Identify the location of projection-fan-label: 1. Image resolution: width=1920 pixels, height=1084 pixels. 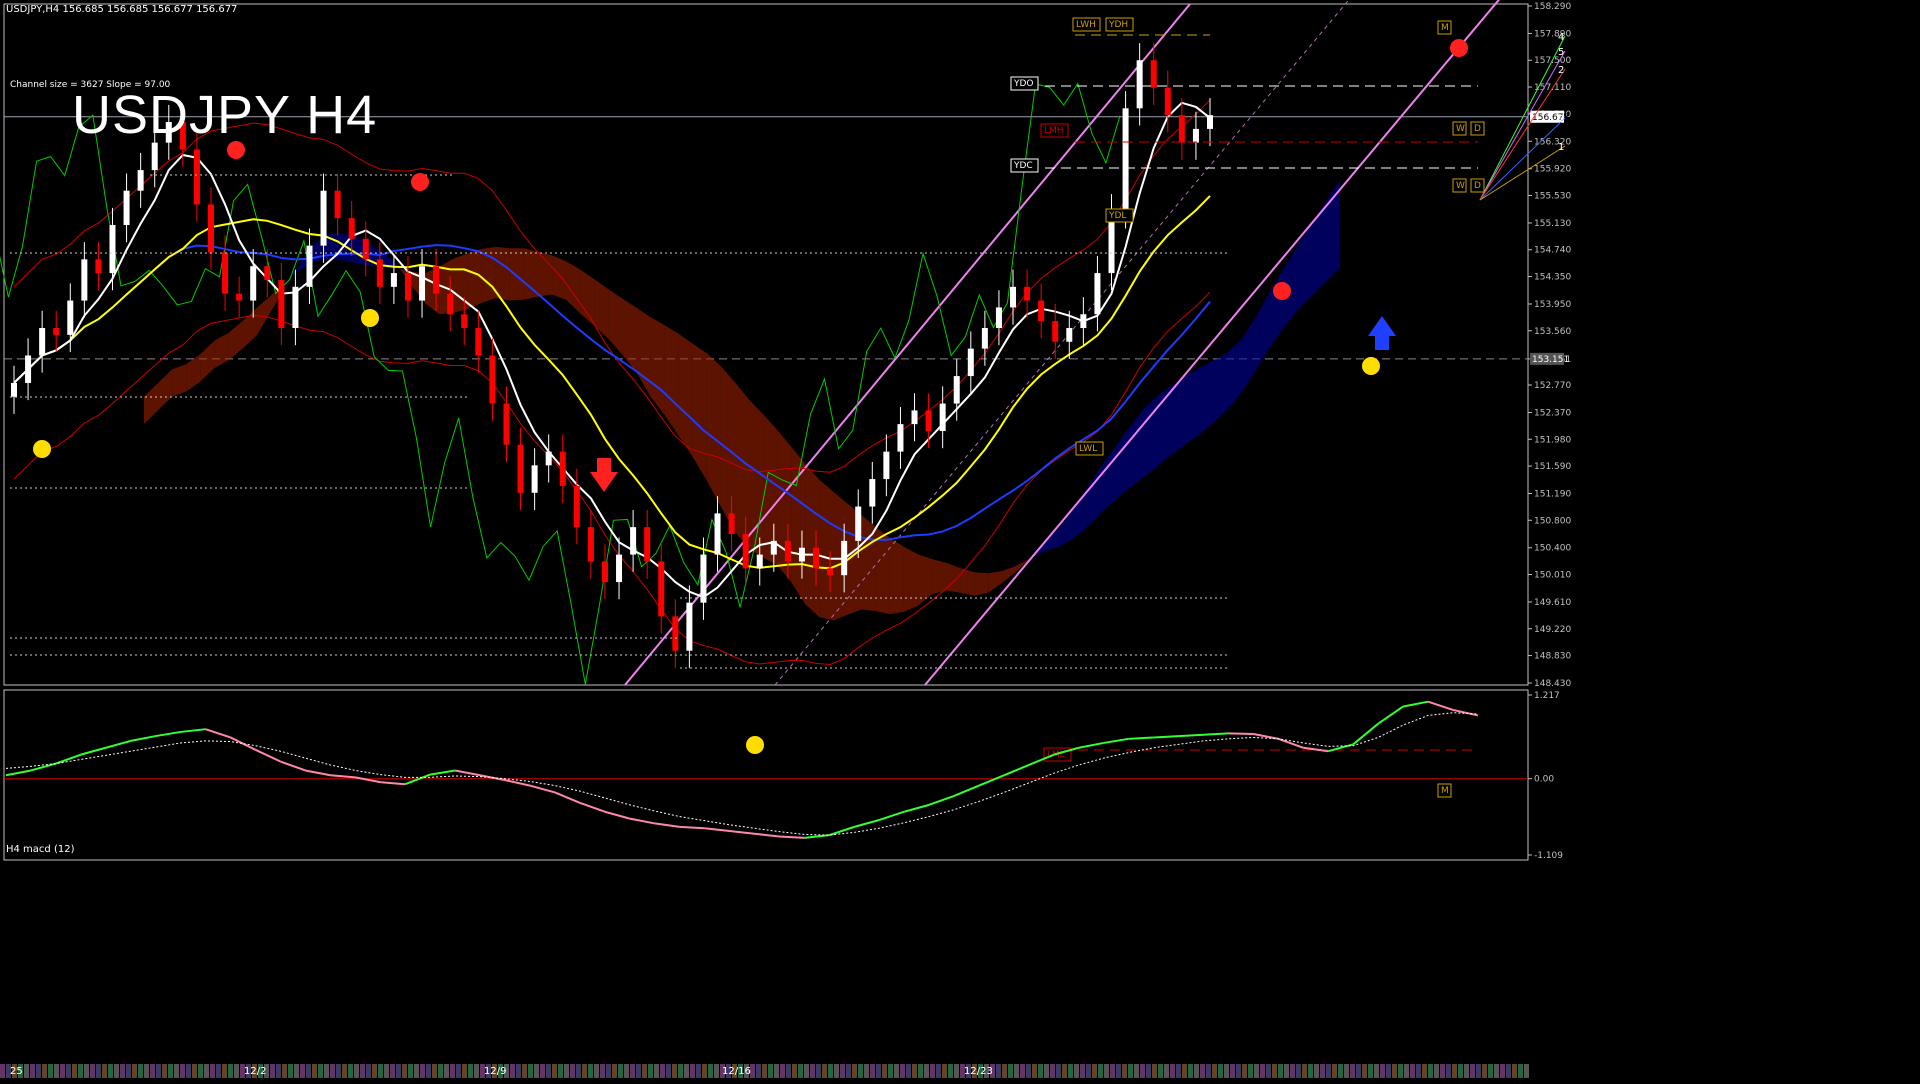
(1561, 147).